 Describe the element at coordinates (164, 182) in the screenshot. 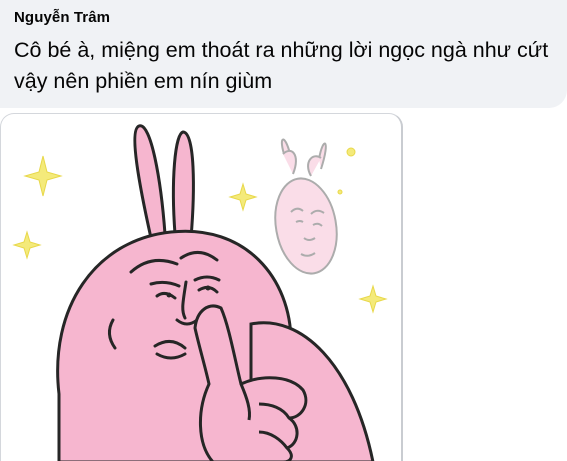

I see `bunny-ears` at that location.